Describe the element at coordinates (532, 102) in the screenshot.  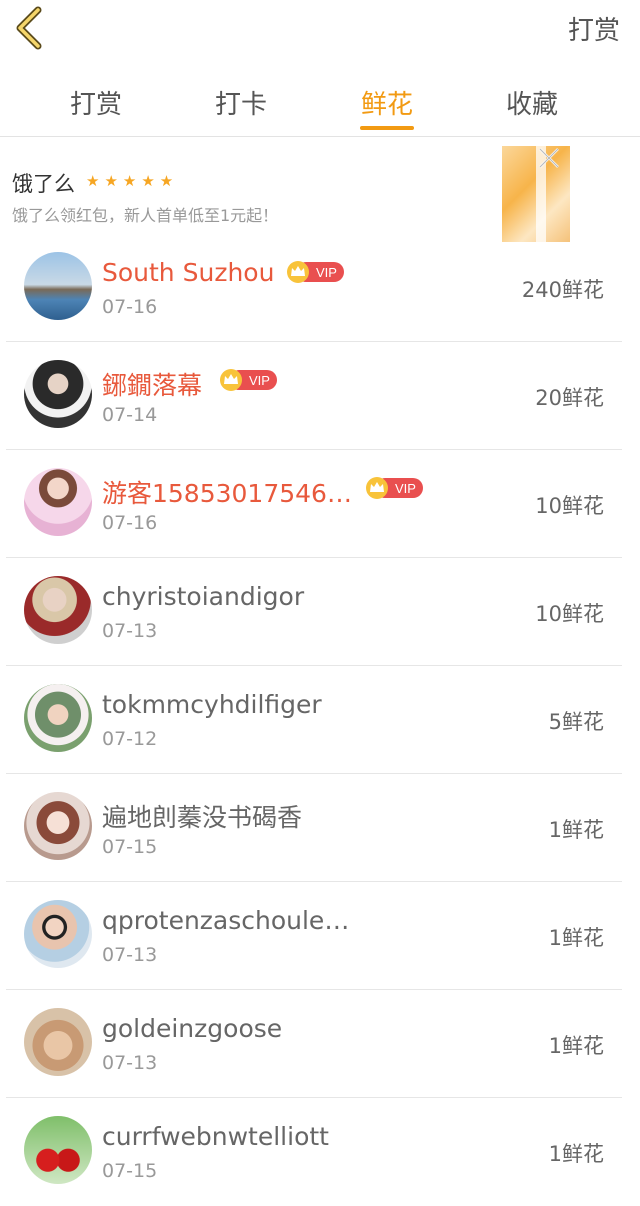
I see `tab-favorites: 收藏` at that location.